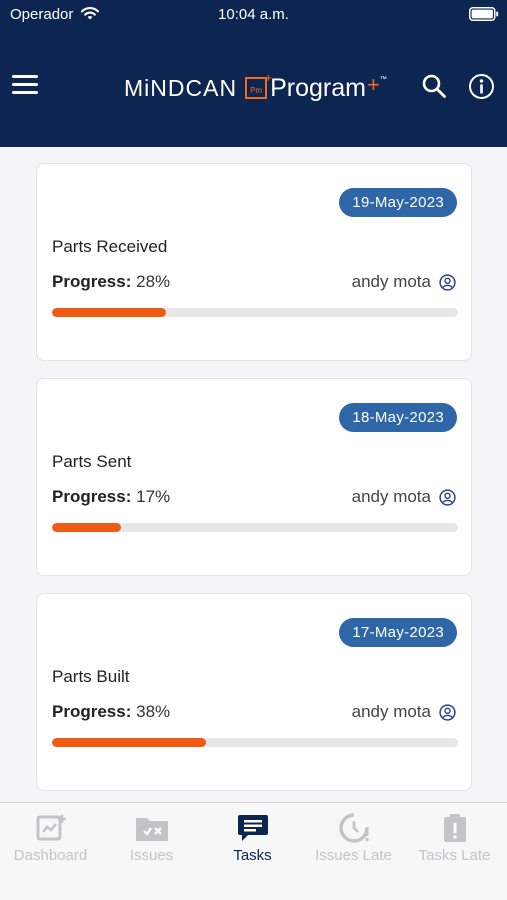  Describe the element at coordinates (434, 86) in the screenshot. I see `search-icon` at that location.